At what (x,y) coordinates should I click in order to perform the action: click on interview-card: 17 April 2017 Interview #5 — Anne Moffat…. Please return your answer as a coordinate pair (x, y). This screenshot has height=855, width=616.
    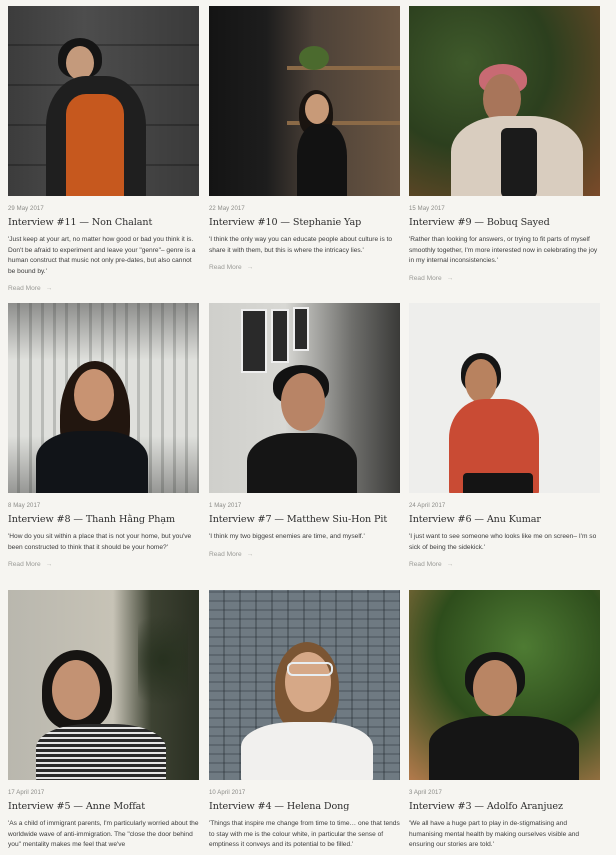
    Looking at the image, I should click on (103, 720).